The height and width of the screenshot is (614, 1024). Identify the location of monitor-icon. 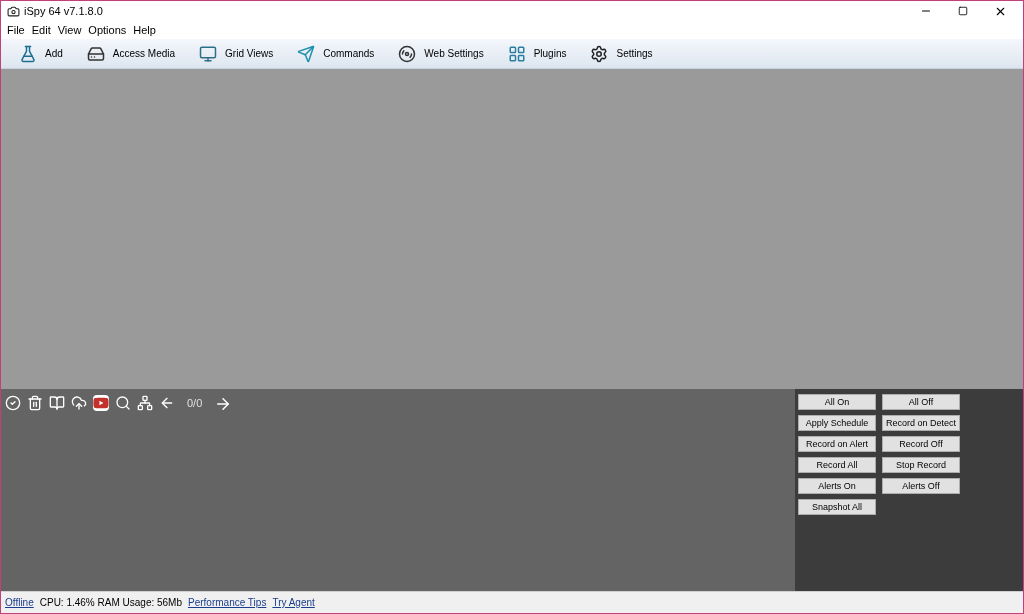
(208, 53).